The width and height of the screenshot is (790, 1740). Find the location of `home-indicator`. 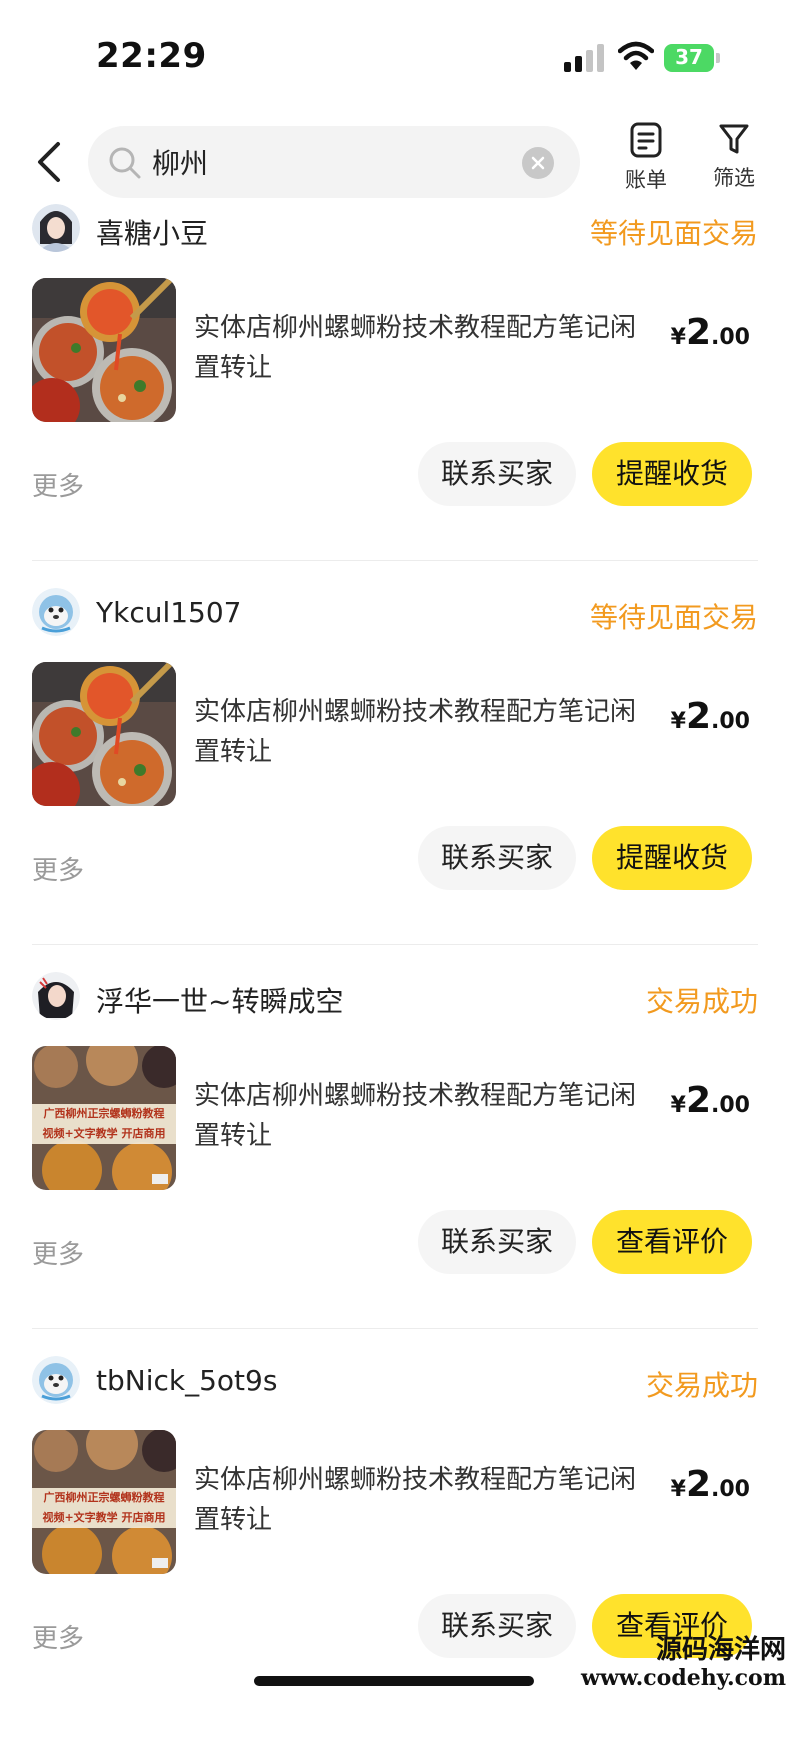

home-indicator is located at coordinates (394, 1681).